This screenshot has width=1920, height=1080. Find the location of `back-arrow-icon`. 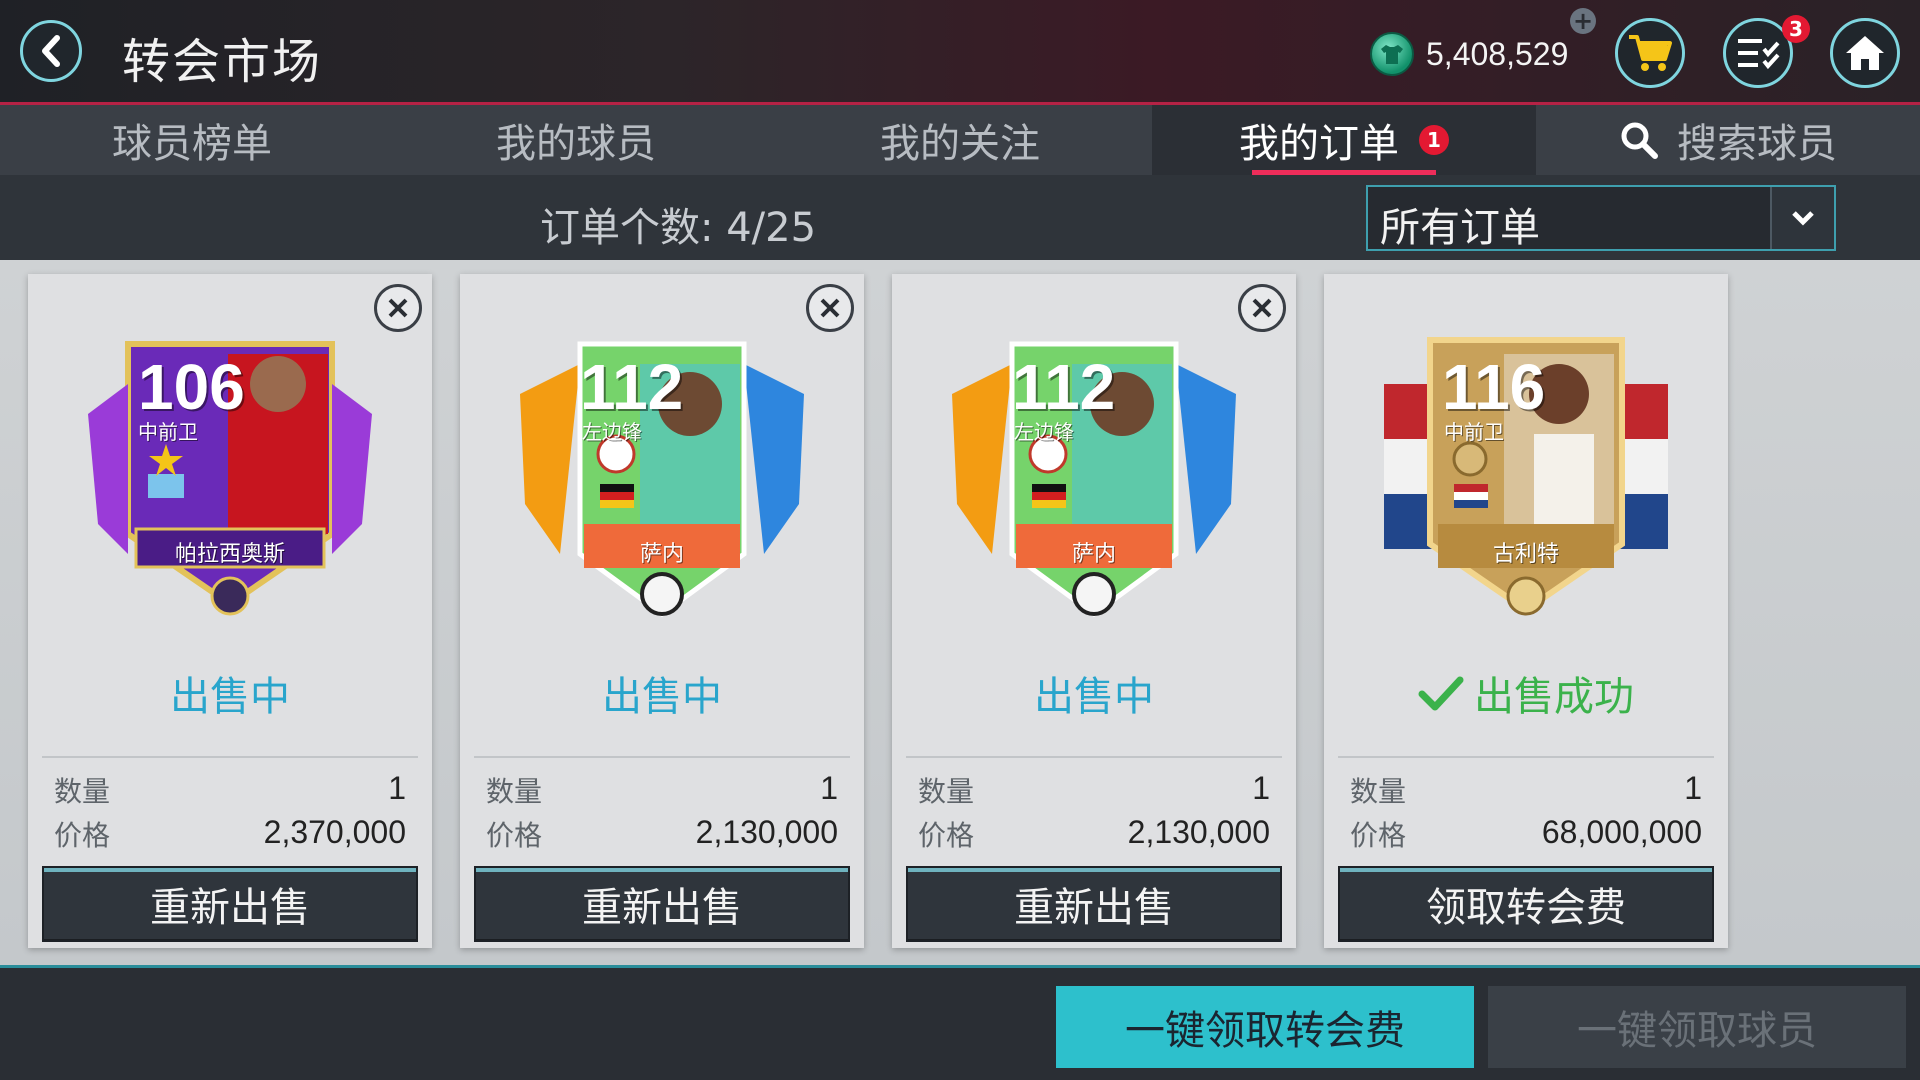

back-arrow-icon is located at coordinates (51, 51).